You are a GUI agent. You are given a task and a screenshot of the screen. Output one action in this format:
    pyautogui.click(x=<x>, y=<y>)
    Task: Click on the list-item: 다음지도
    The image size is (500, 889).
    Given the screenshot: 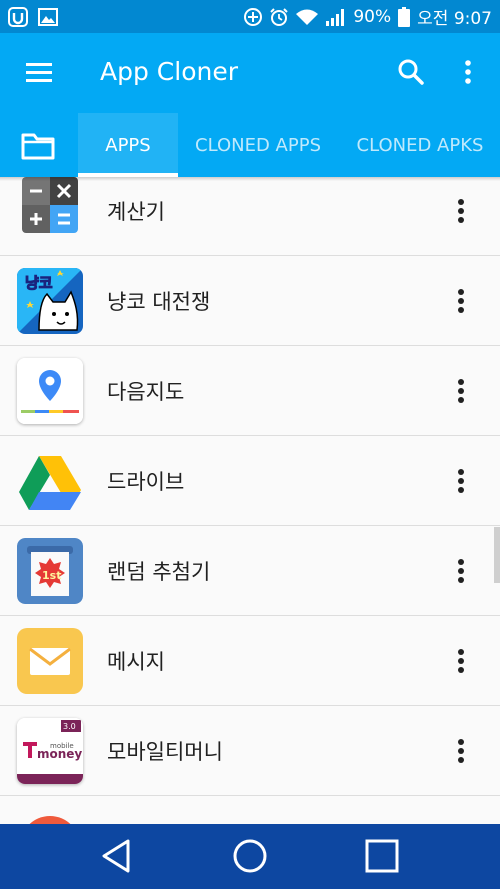 What is the action you would take?
    pyautogui.click(x=250, y=391)
    